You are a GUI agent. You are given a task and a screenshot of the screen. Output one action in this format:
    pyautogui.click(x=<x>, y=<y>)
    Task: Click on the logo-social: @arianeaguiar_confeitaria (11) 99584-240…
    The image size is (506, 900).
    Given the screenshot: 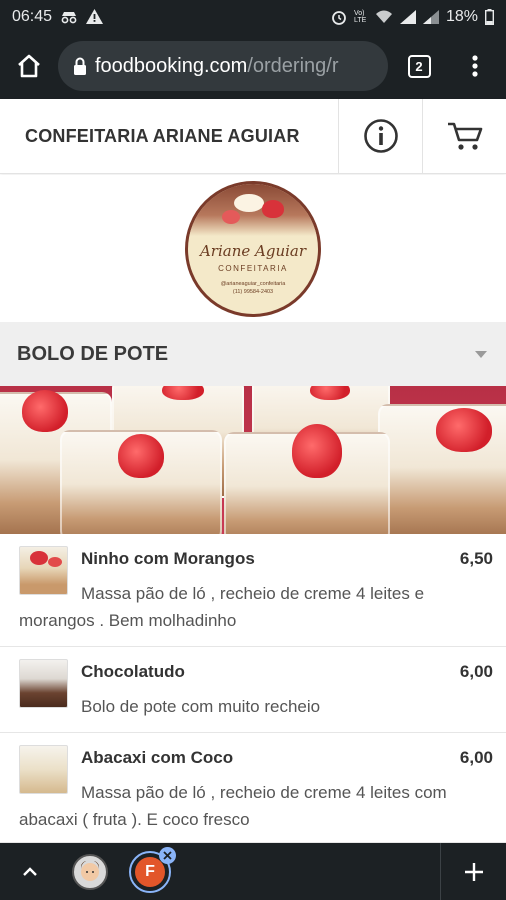 What is the action you would take?
    pyautogui.click(x=253, y=288)
    